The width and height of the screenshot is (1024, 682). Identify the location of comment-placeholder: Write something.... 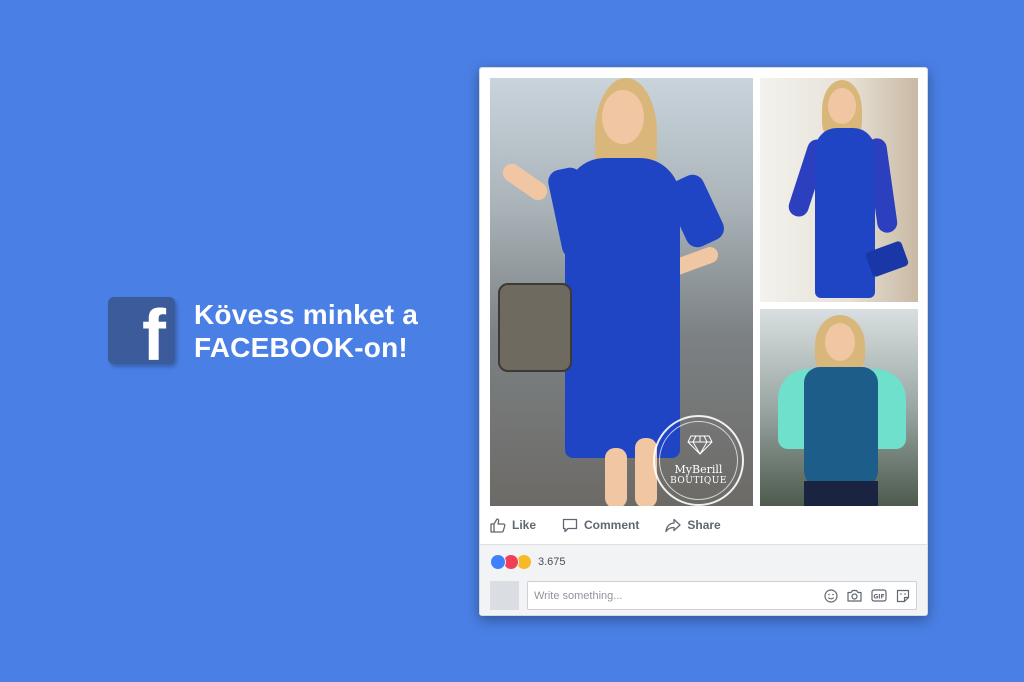
(578, 595).